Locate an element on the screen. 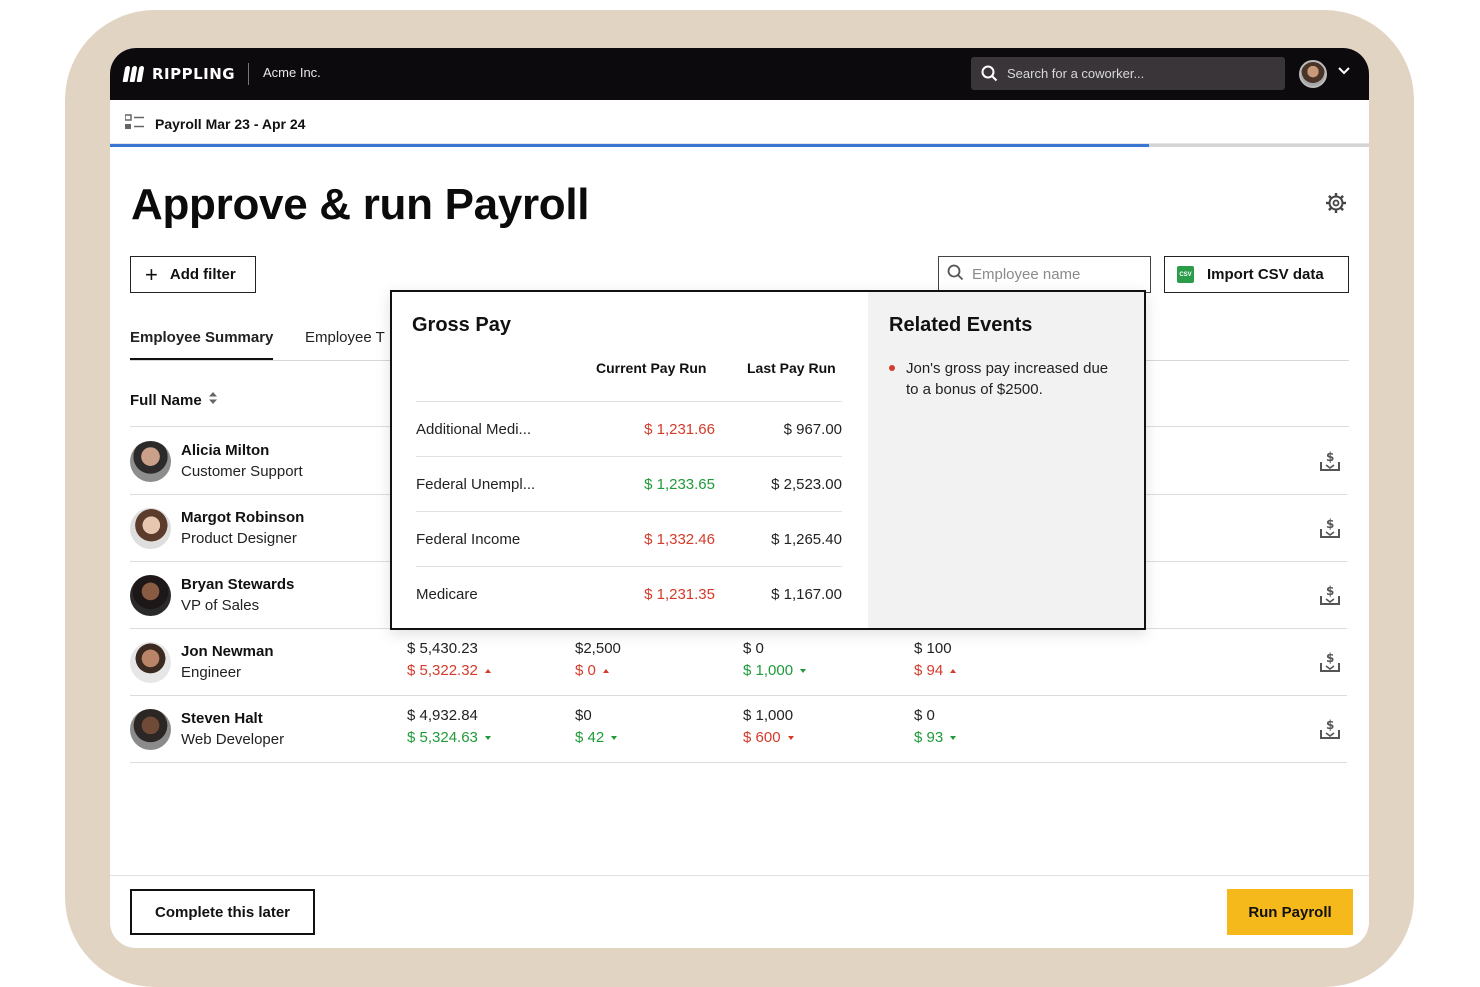  complete-later-button: Complete this later is located at coordinates (222, 912).